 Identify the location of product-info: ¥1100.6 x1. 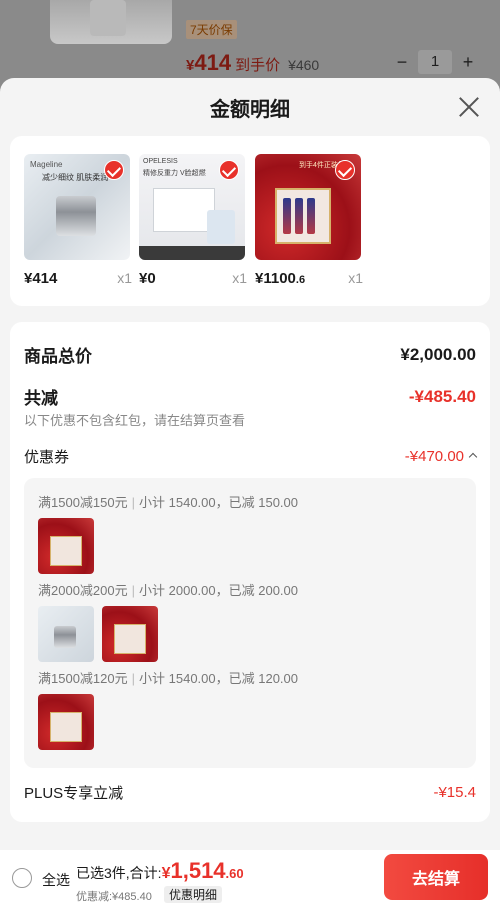
(309, 278).